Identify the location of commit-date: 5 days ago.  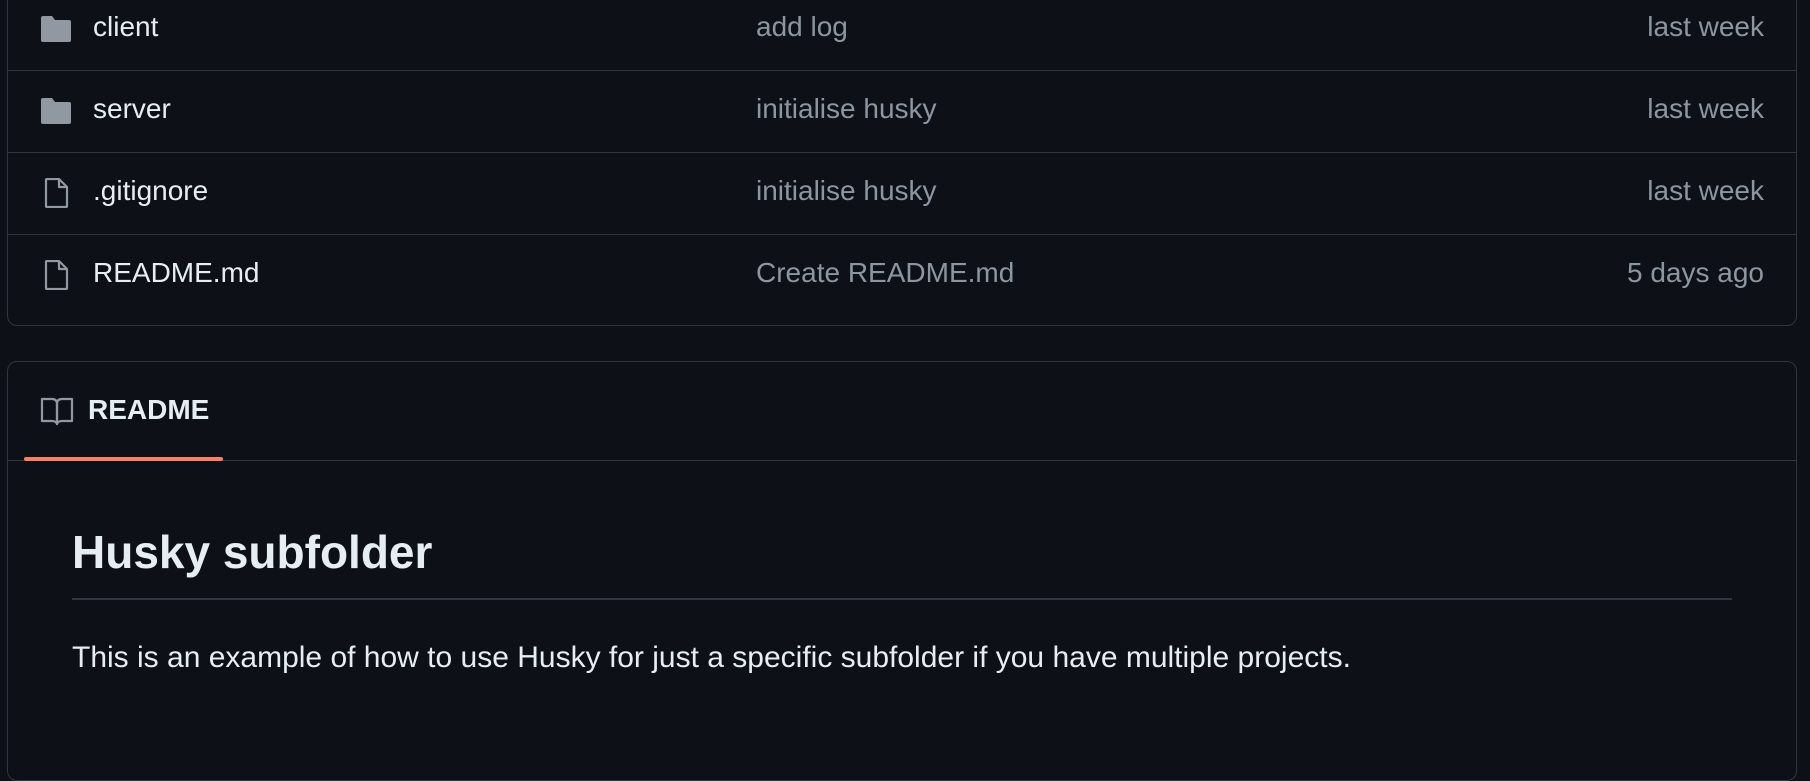
(1695, 272).